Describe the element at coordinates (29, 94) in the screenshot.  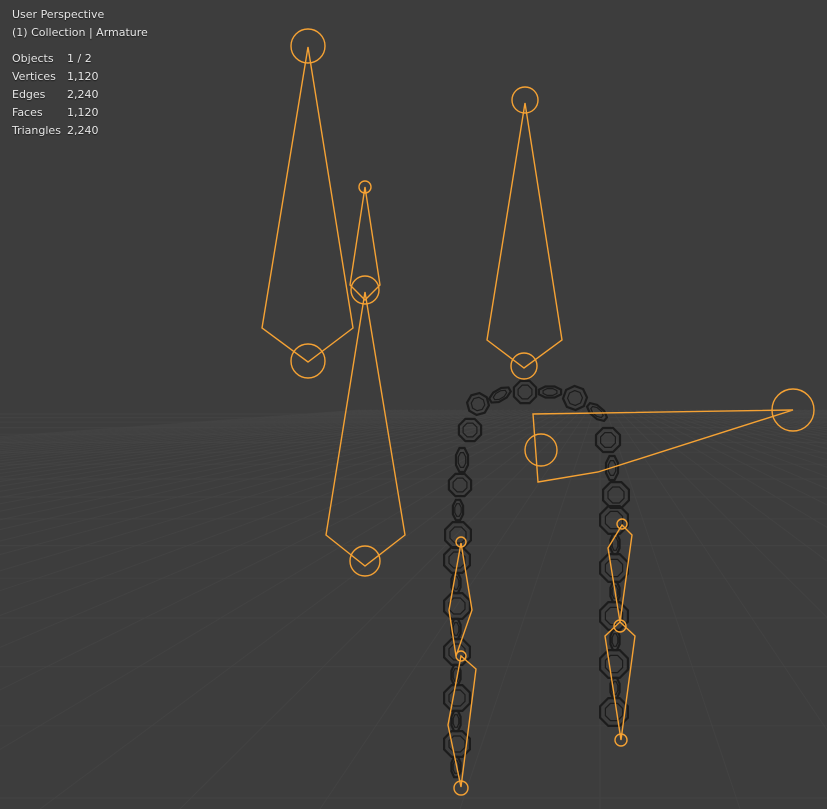
I see `stat-label: Edges` at that location.